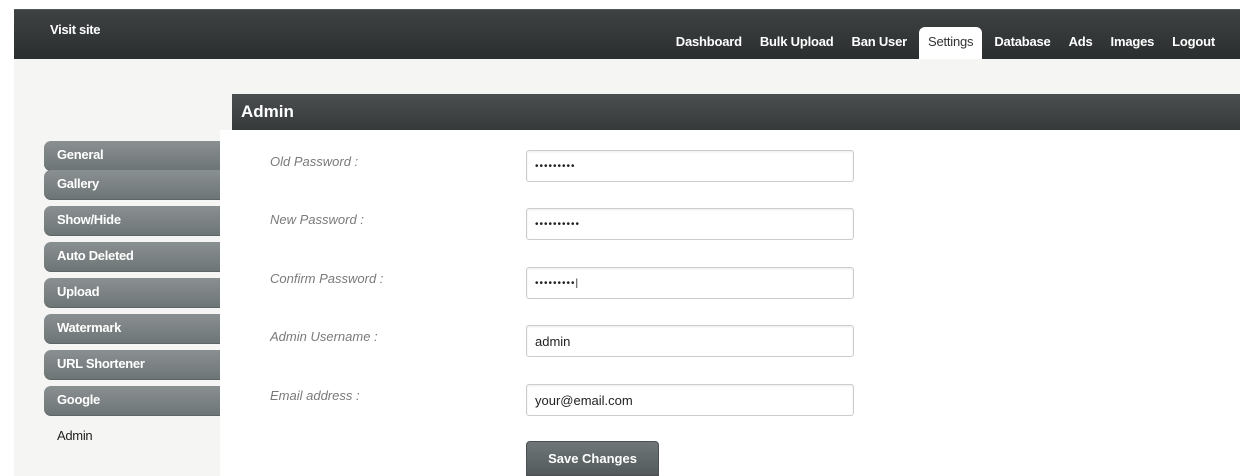 The image size is (1244, 476). I want to click on tab-settings: Settings, so click(950, 43).